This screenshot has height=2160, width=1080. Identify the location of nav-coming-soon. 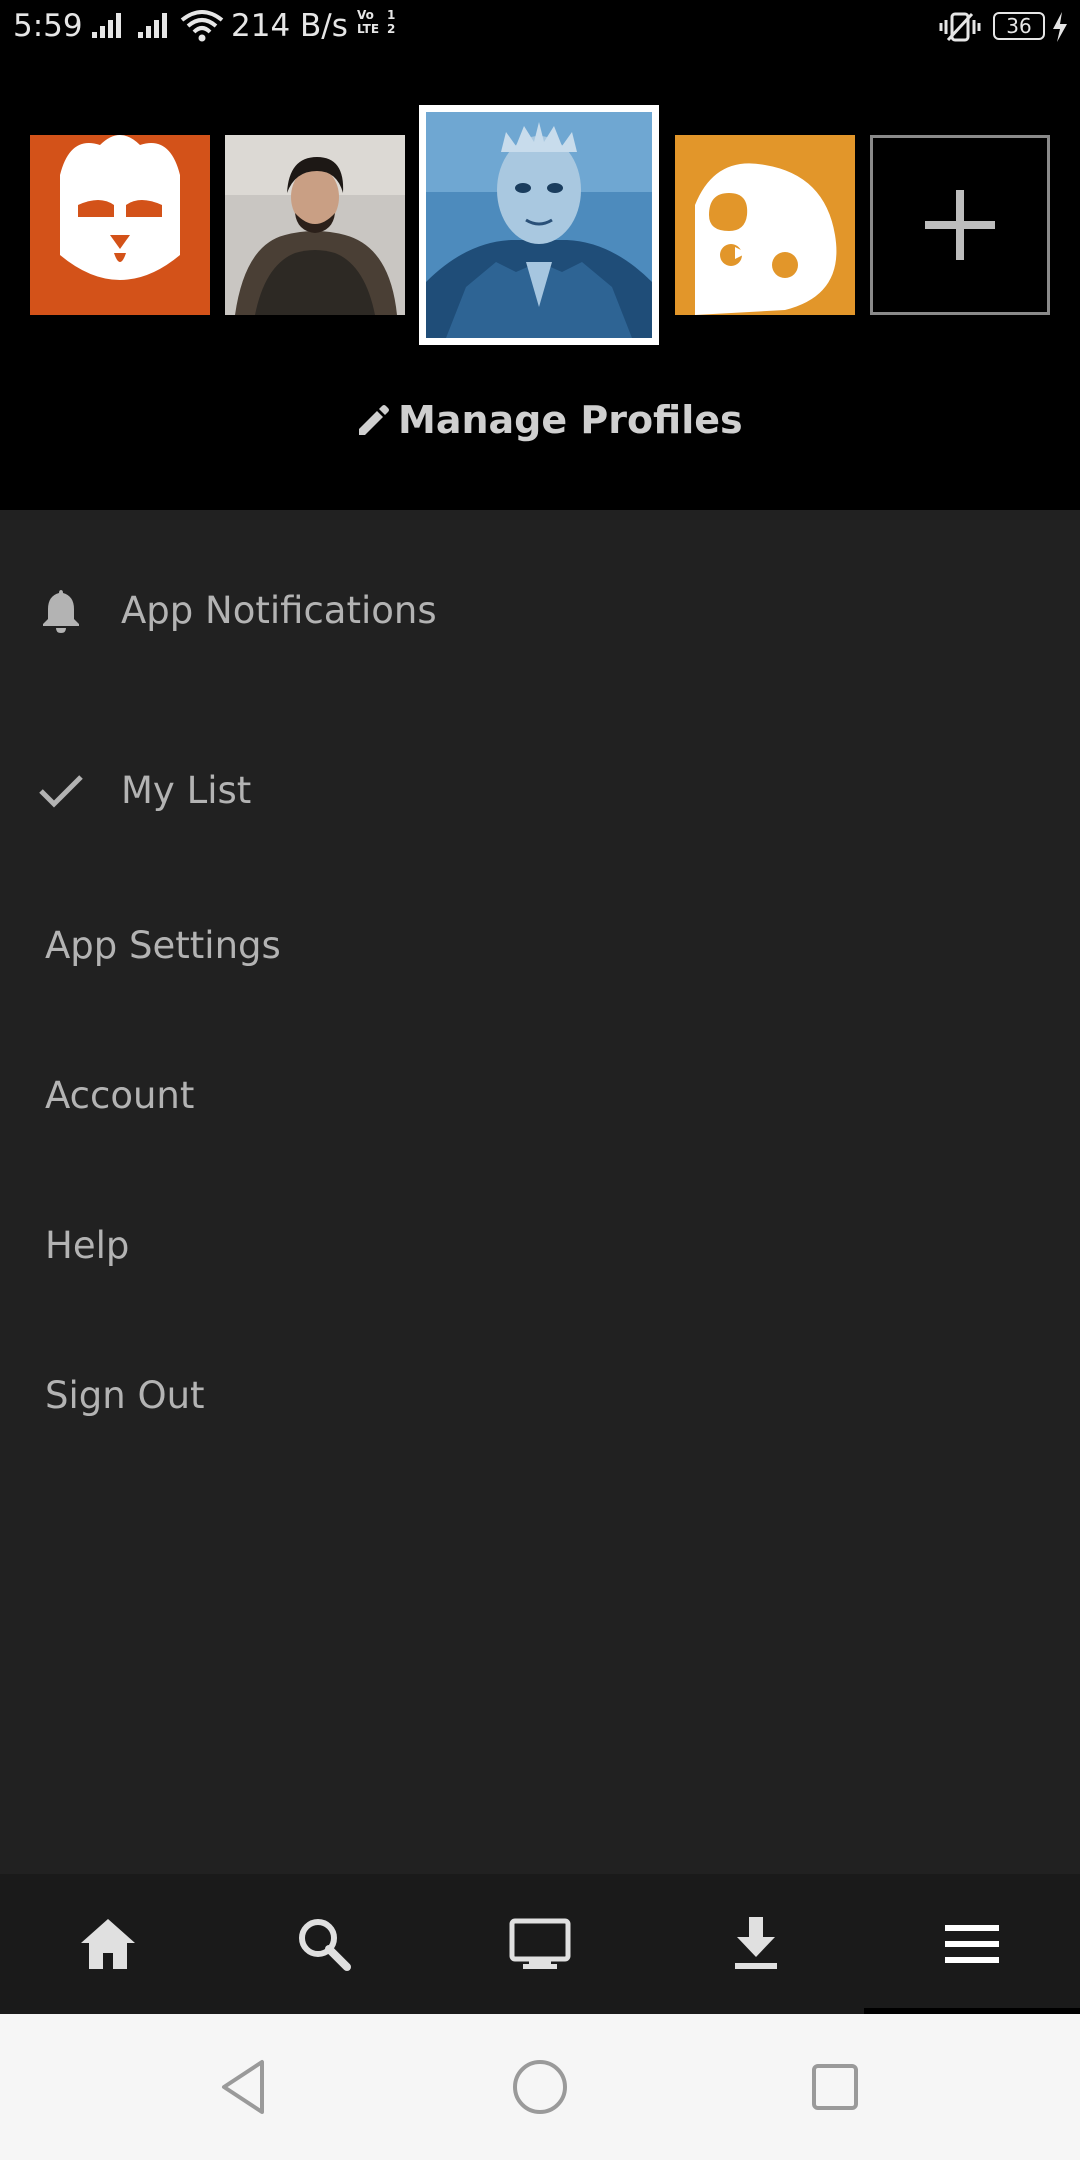
(540, 1944).